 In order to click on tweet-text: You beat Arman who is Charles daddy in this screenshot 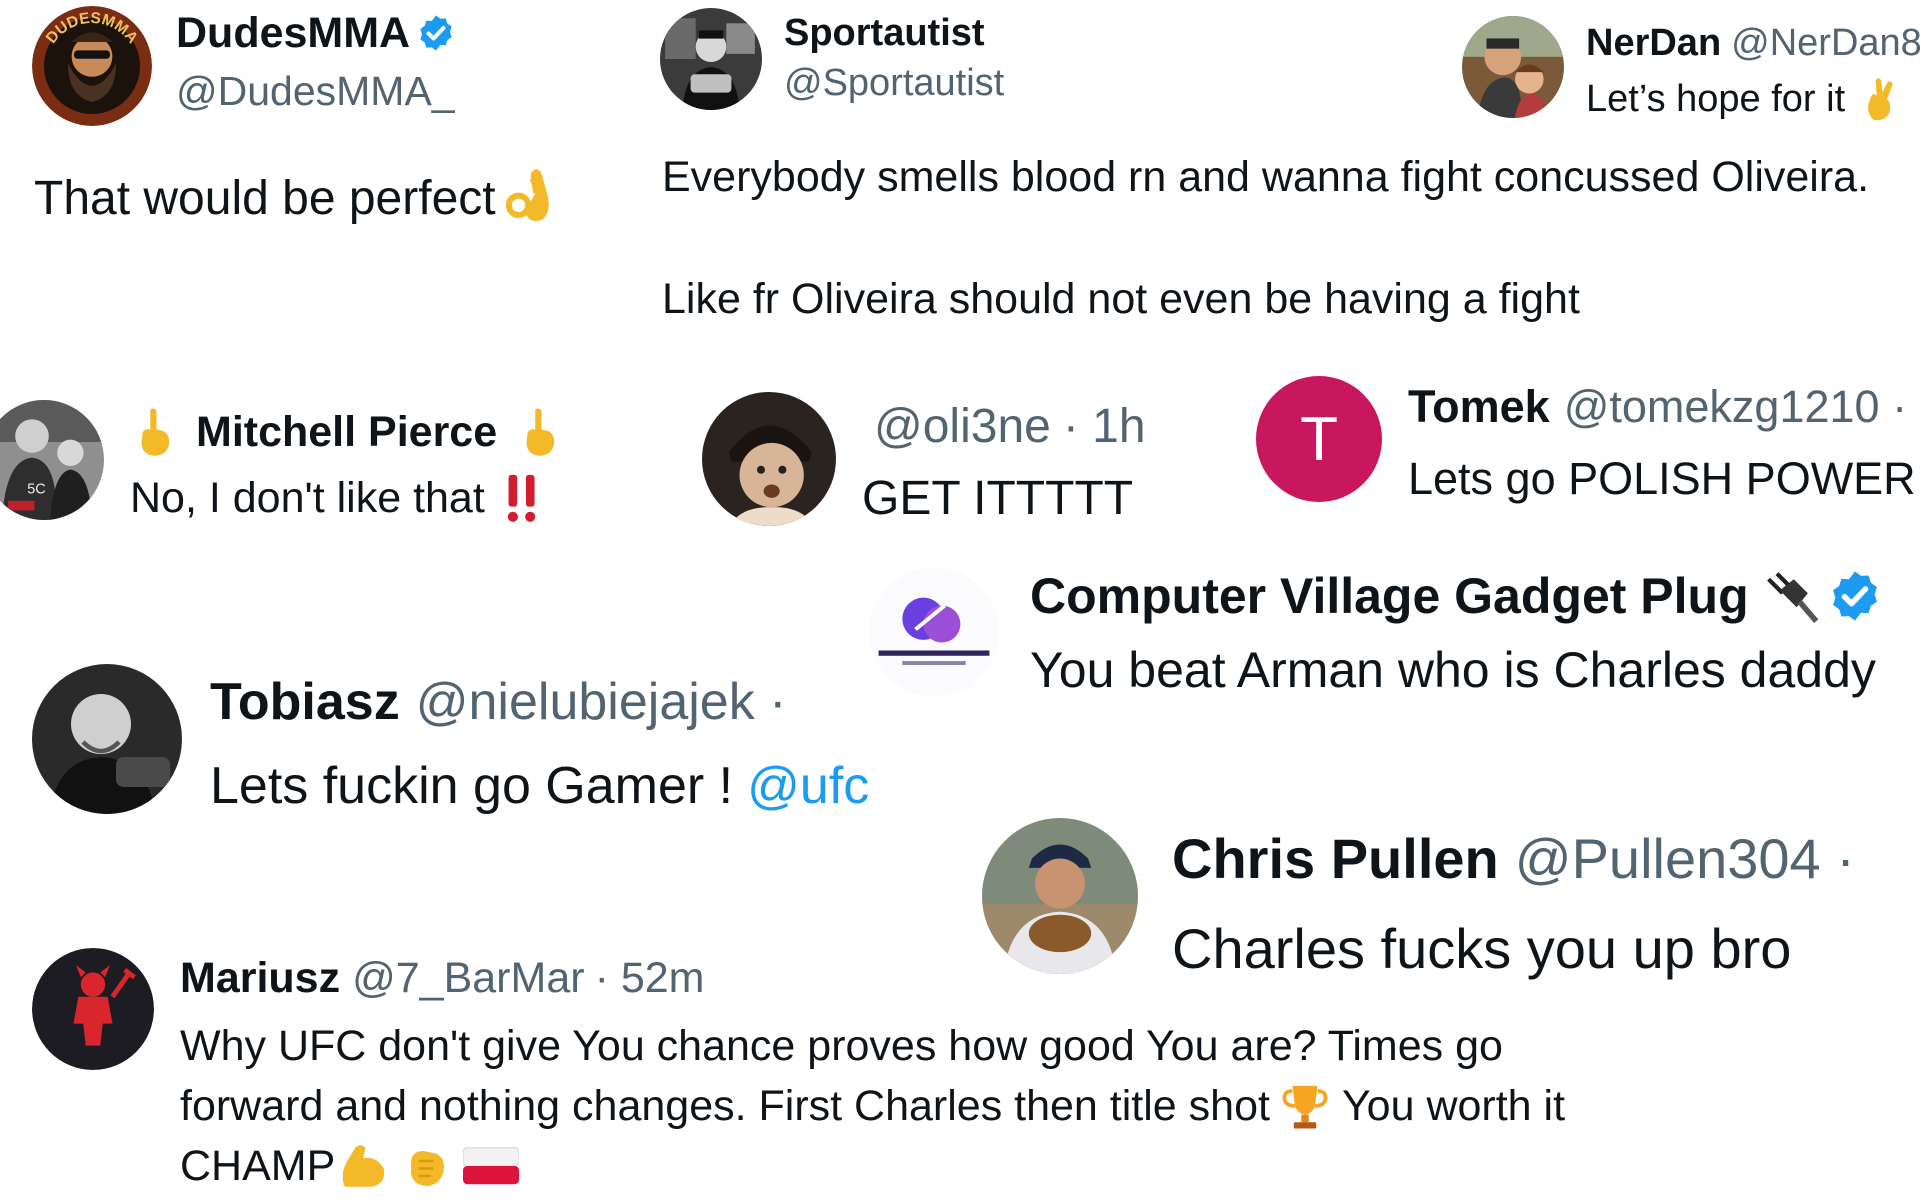, I will do `click(1453, 670)`.